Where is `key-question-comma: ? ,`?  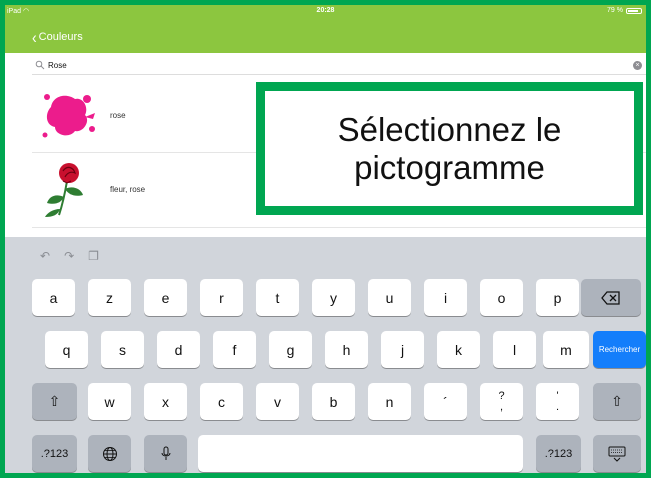
key-question-comma: ? , is located at coordinates (501, 401).